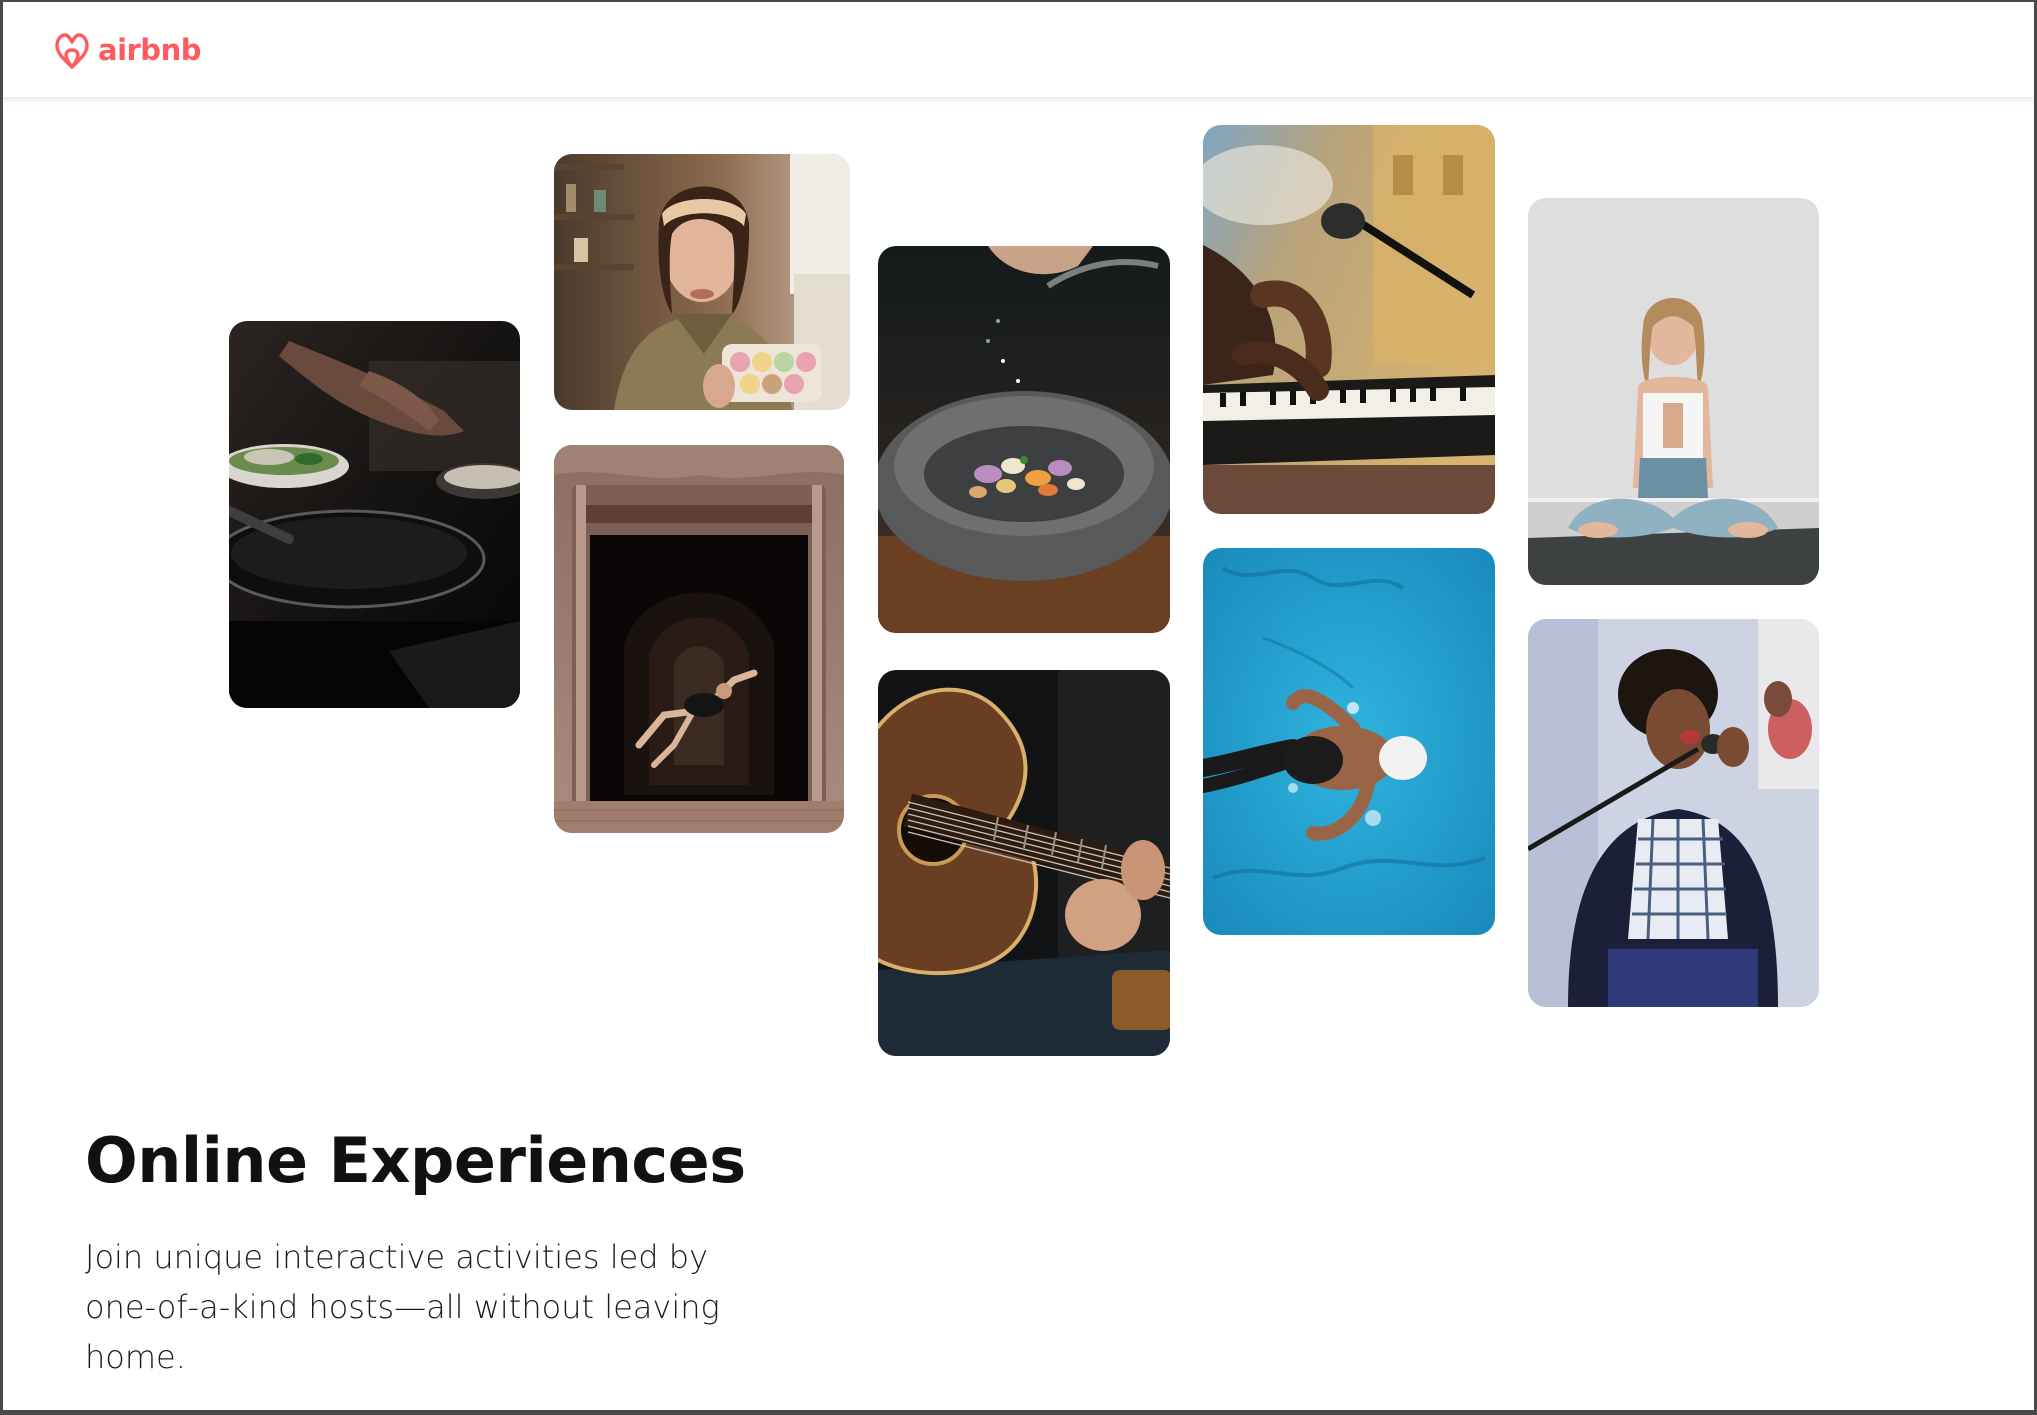  Describe the element at coordinates (149, 50) in the screenshot. I see `brand-name: airbnb` at that location.